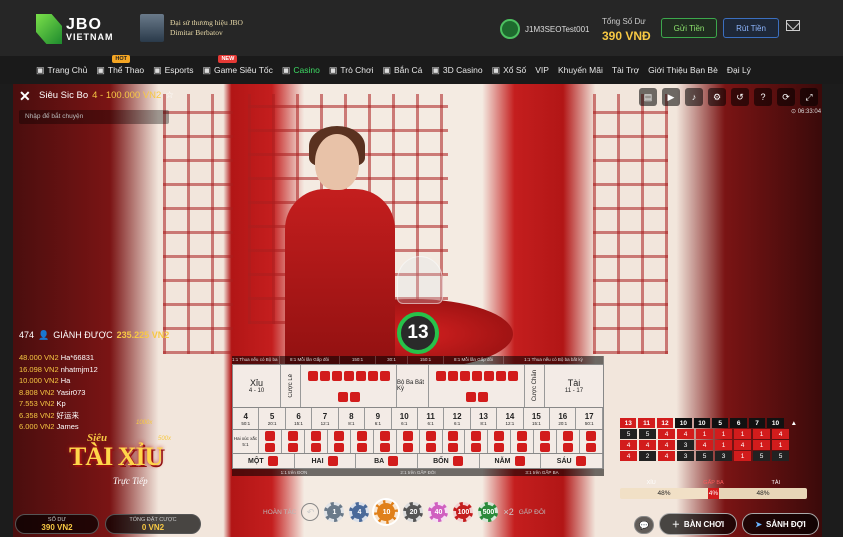 This screenshot has width=843, height=537. Describe the element at coordinates (484, 418) in the screenshot. I see `bet-sum-13: 13 8:1` at that location.